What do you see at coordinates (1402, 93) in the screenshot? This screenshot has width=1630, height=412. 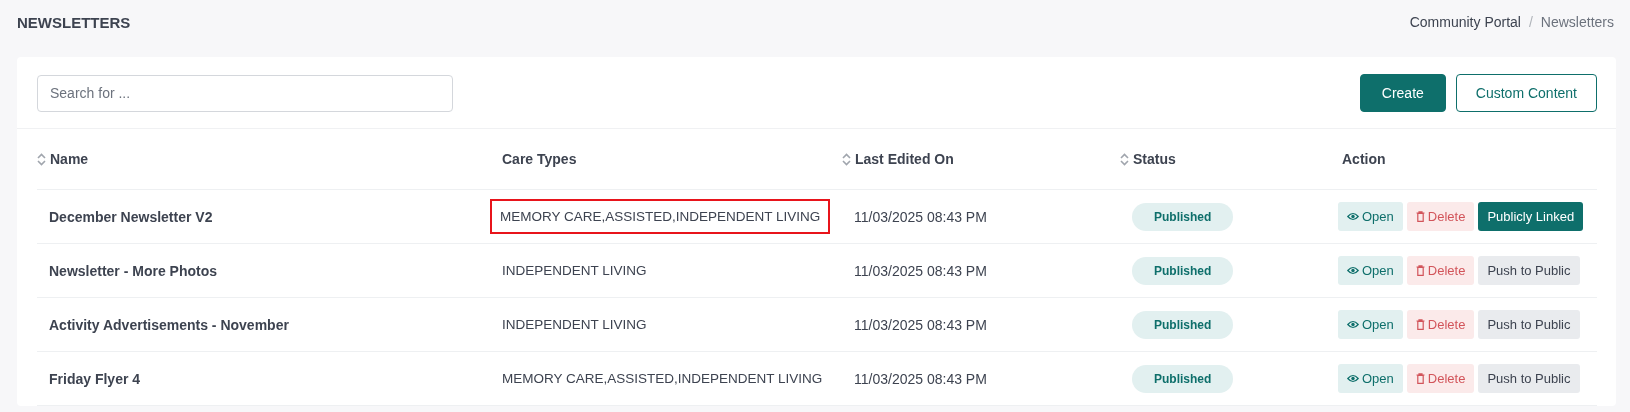 I see `create-button: Create` at bounding box center [1402, 93].